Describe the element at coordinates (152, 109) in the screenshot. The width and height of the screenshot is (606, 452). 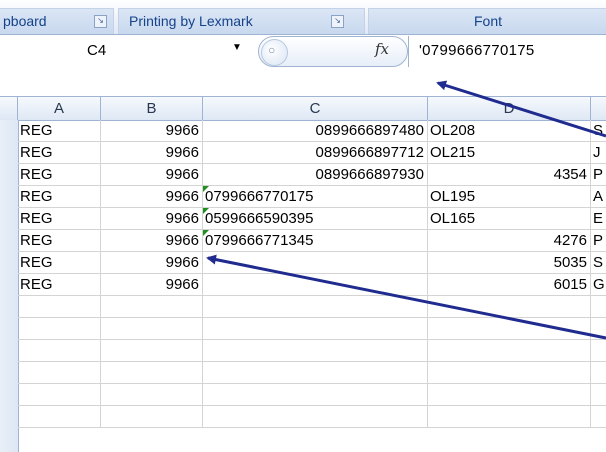
I see `column-header-b: B` at that location.